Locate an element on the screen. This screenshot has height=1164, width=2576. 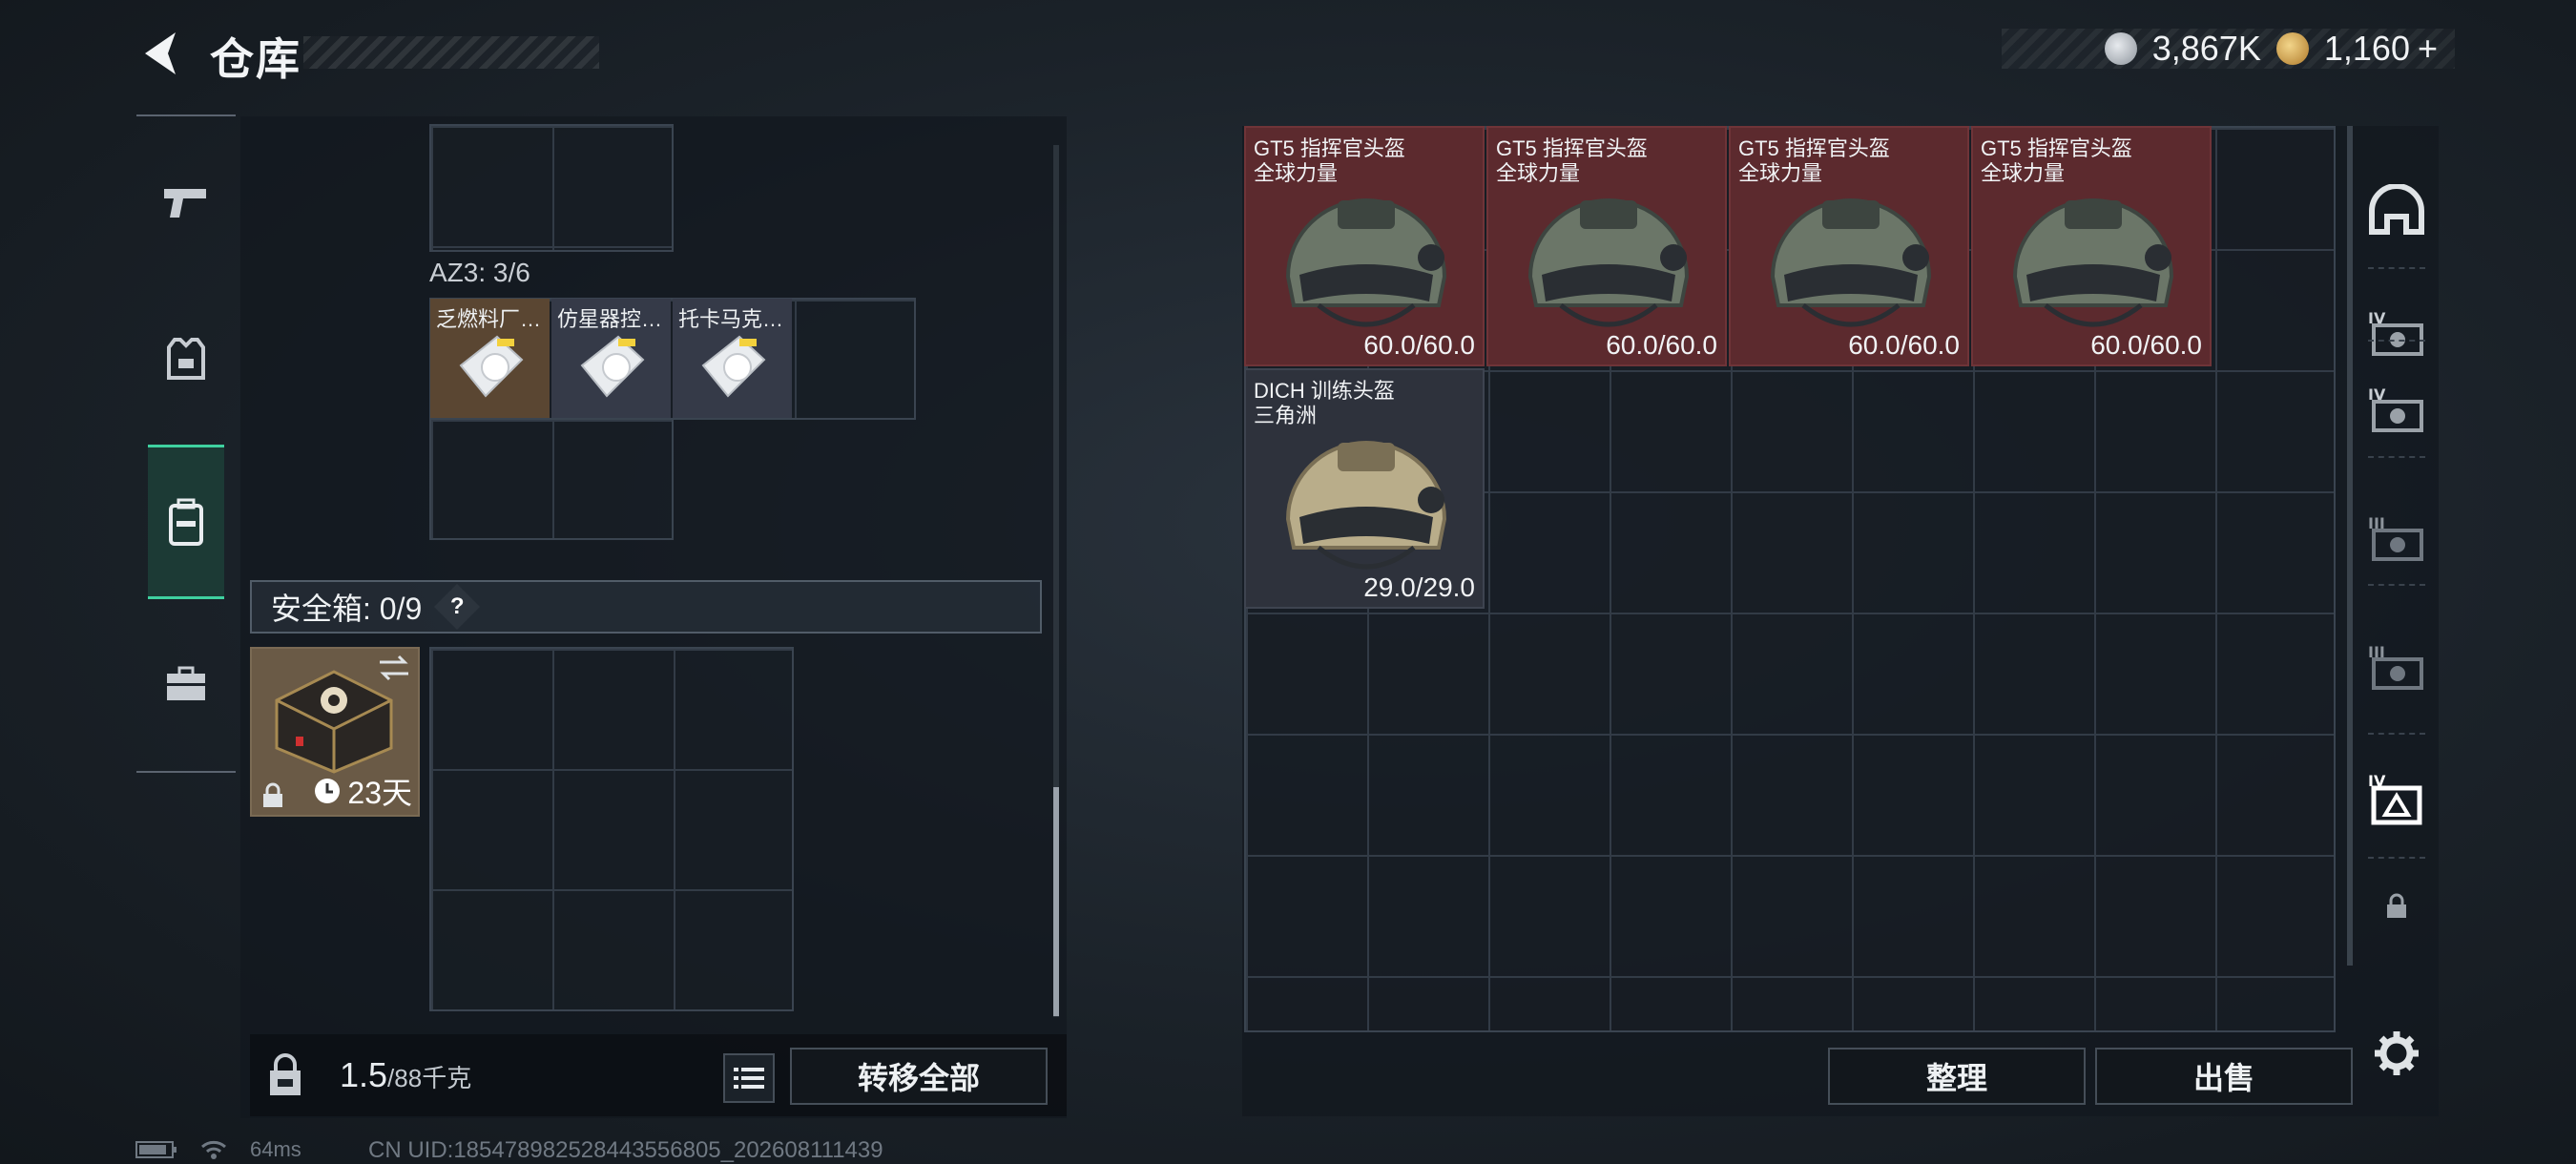
stash-scrollbar is located at coordinates (2350, 546).